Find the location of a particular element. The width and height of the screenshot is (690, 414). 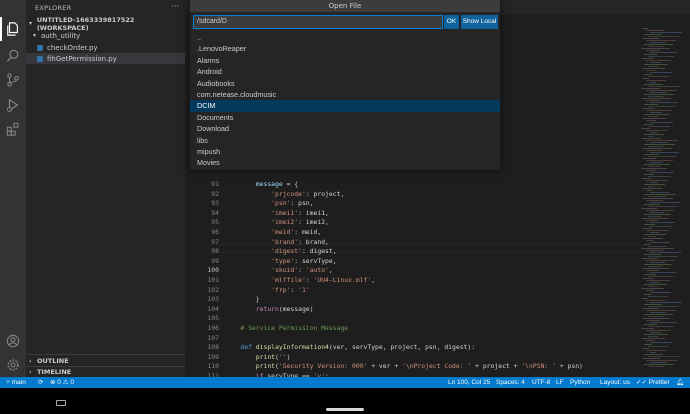

vertical-scrollbar is located at coordinates (687, 195).